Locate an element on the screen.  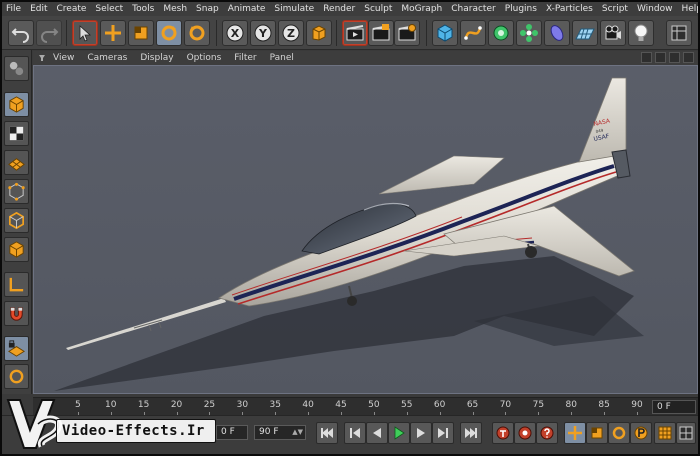
rotate-recent-button is located at coordinates (197, 33).